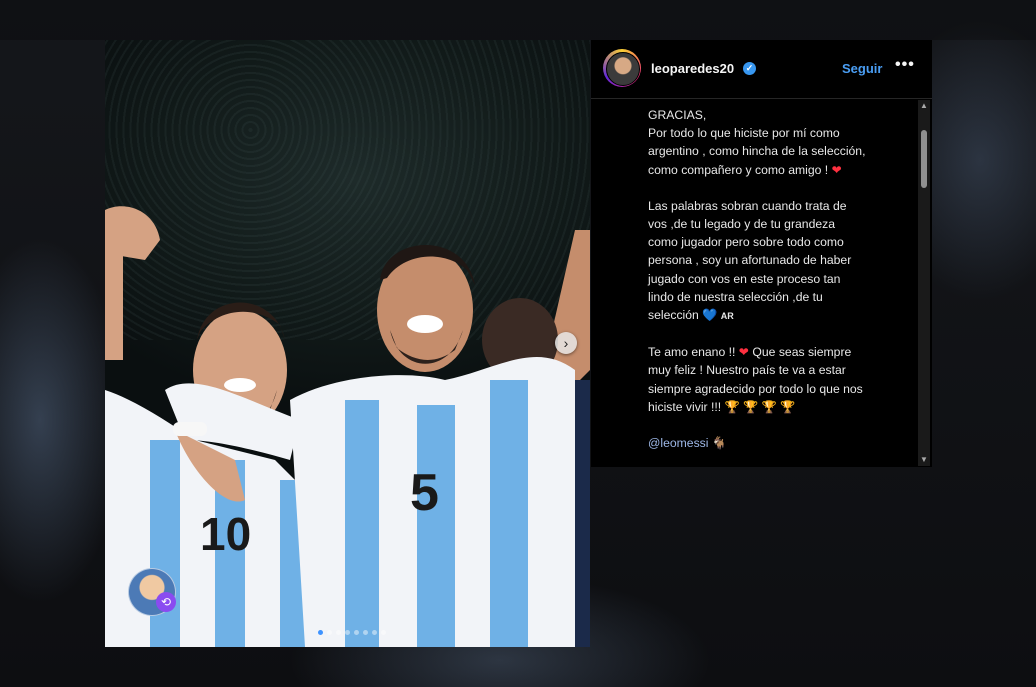 This screenshot has height=687, width=1036. What do you see at coordinates (924, 159) in the screenshot?
I see `scrollbar-thumb` at bounding box center [924, 159].